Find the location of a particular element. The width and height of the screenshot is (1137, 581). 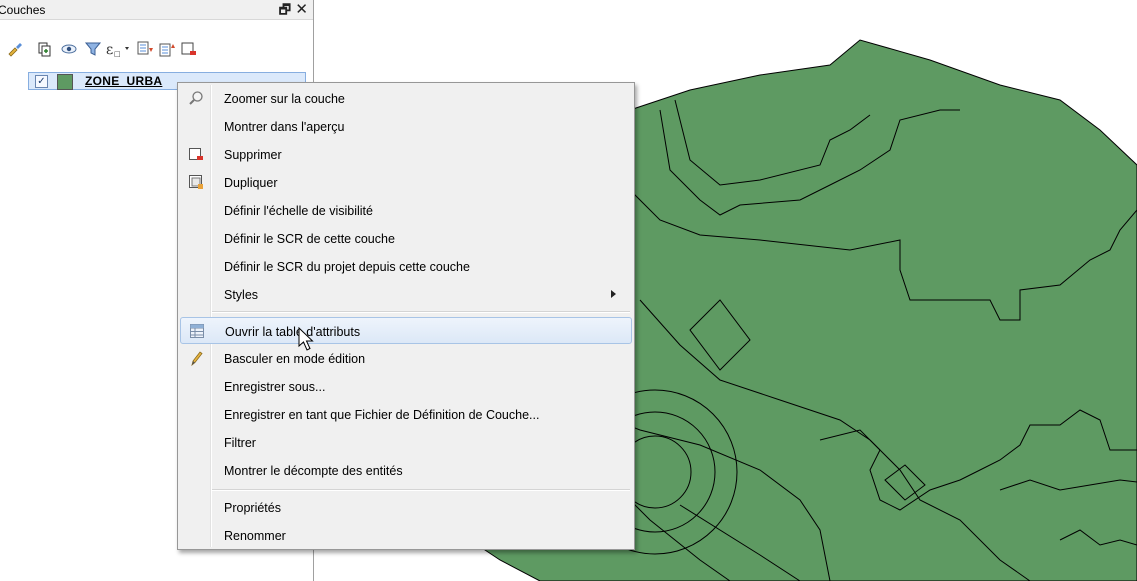

layers-panel-titlebar: Couches 🗗 ✕ is located at coordinates (156, 10).